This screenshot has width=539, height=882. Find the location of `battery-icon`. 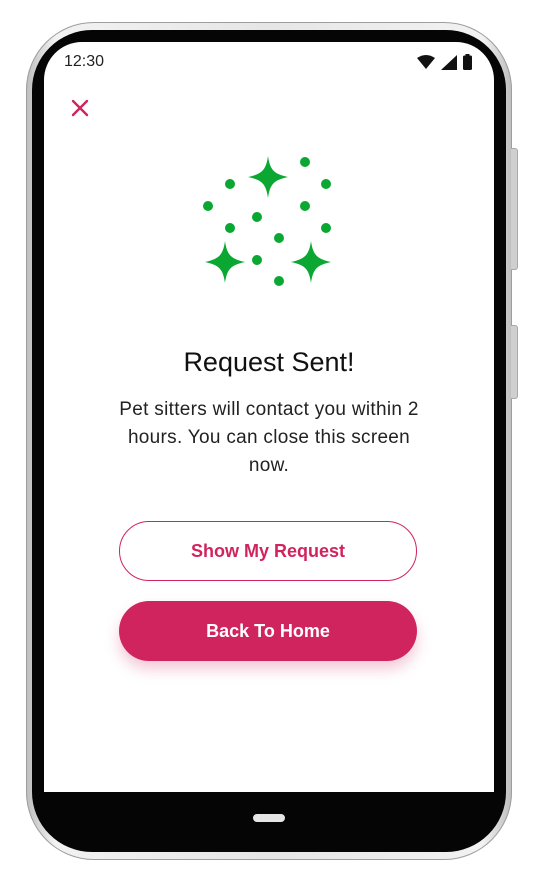

battery-icon is located at coordinates (467, 62).